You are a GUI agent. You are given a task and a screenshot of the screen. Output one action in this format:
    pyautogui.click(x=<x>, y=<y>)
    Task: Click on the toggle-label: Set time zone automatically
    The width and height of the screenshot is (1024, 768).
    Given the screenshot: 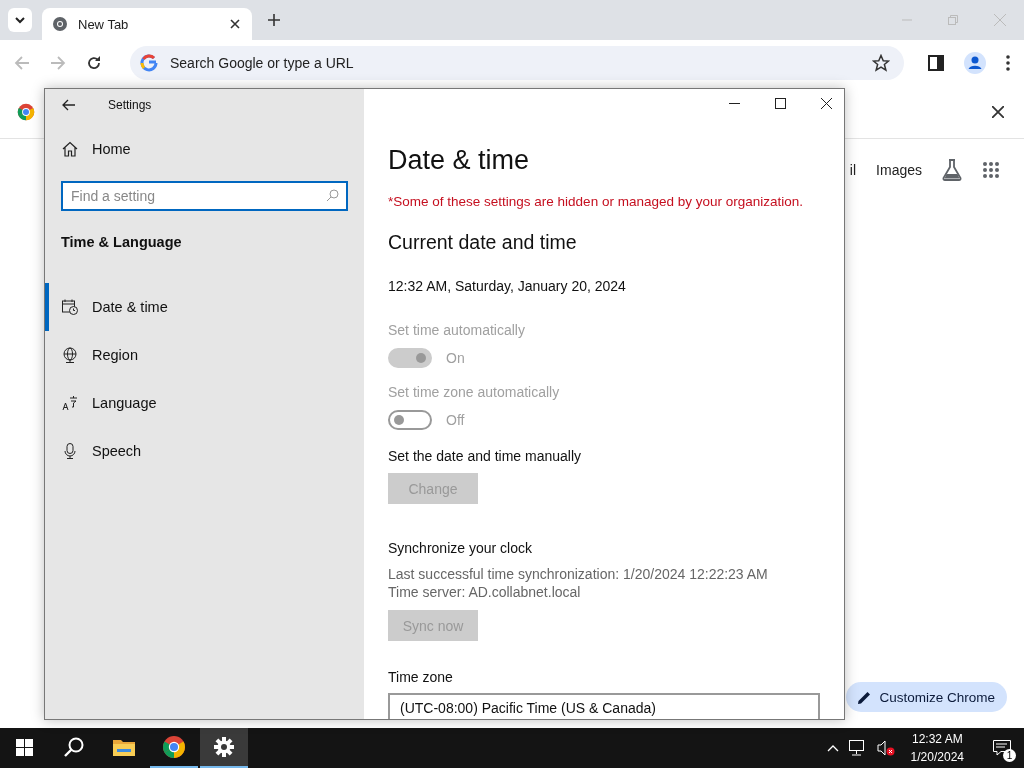 What is the action you would take?
    pyautogui.click(x=474, y=392)
    